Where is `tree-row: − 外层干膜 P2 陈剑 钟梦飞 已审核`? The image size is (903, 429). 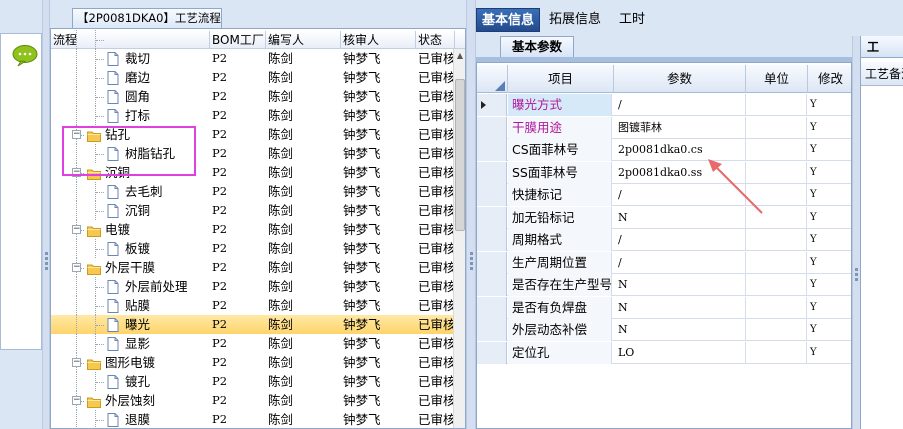
tree-row: − 外层干膜 P2 陈剑 钟梦飞 已审核 is located at coordinates (253, 267).